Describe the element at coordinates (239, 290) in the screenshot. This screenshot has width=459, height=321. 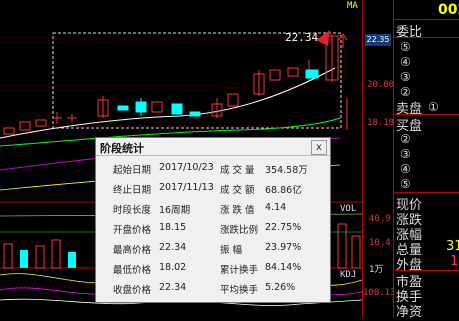
I see `stat-label: 平均换手` at that location.